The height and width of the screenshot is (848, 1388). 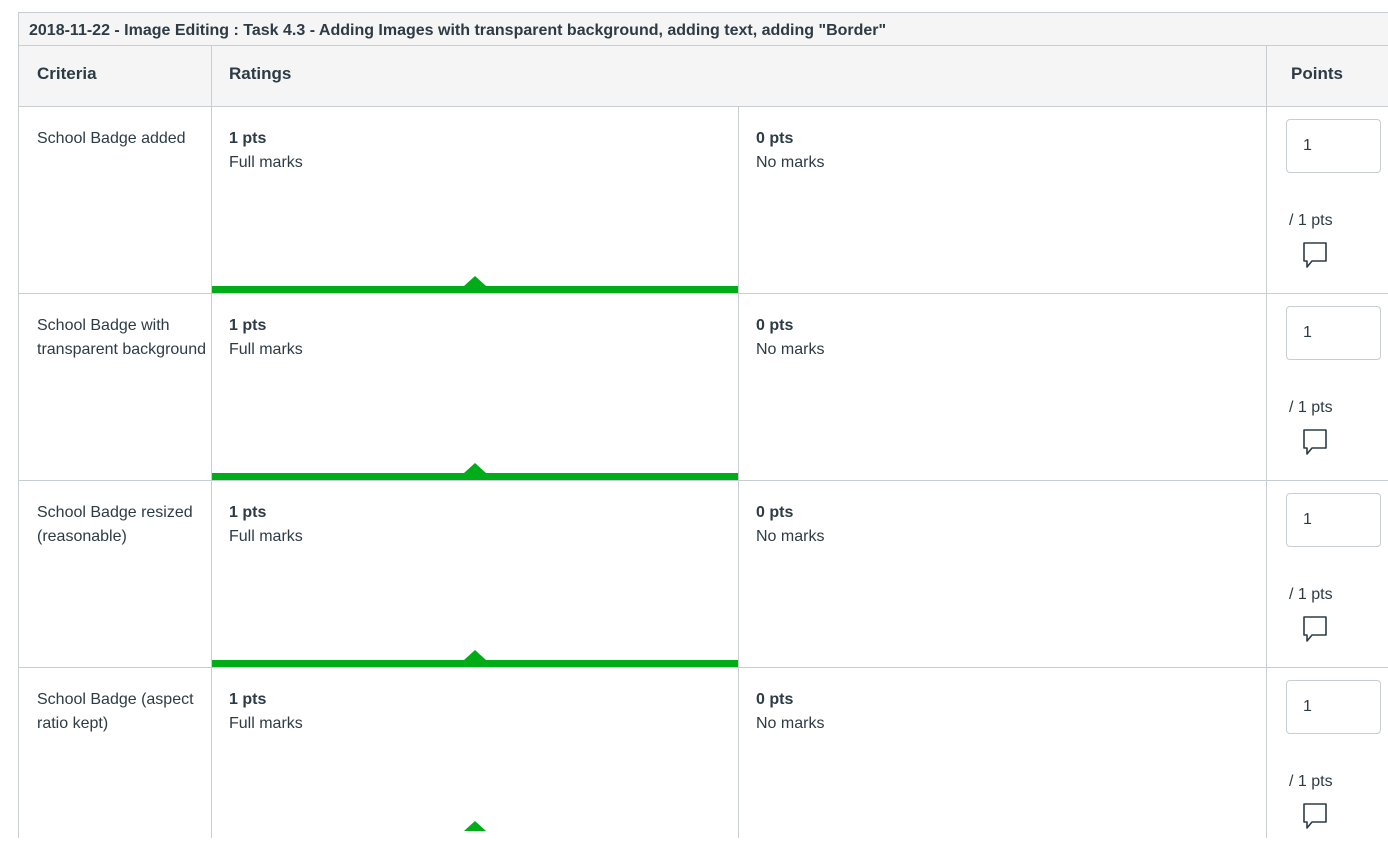 What do you see at coordinates (115, 387) in the screenshot?
I see `criterion-description: School Badge with transparent background` at bounding box center [115, 387].